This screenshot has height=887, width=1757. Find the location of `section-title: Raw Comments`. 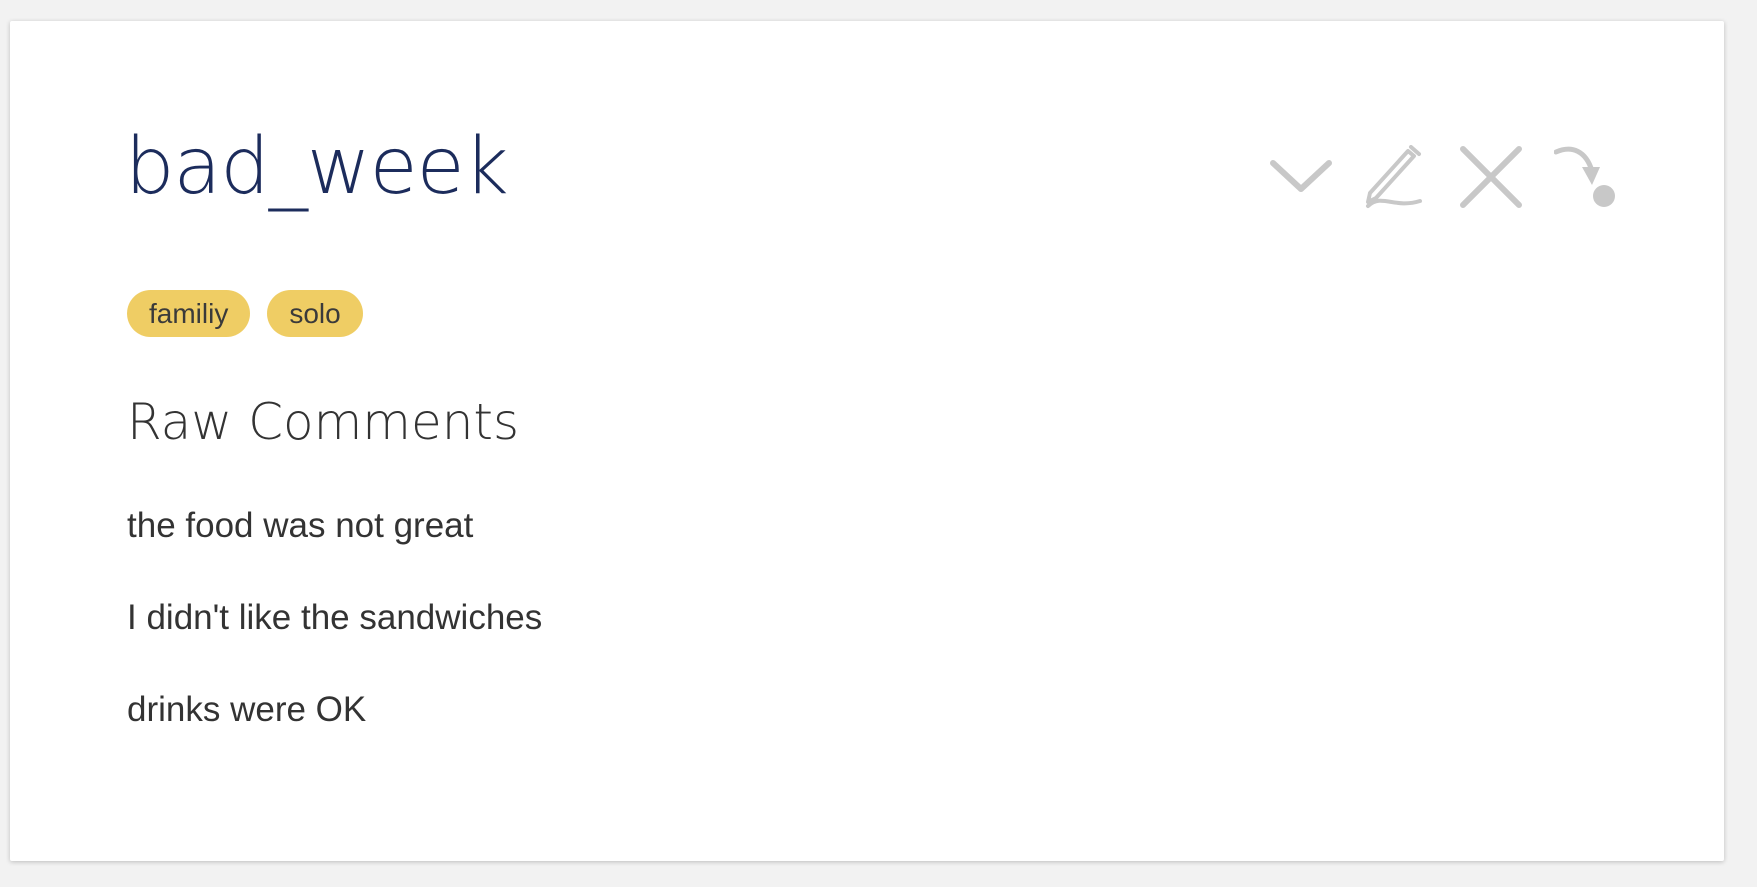

section-title: Raw Comments is located at coordinates (323, 422).